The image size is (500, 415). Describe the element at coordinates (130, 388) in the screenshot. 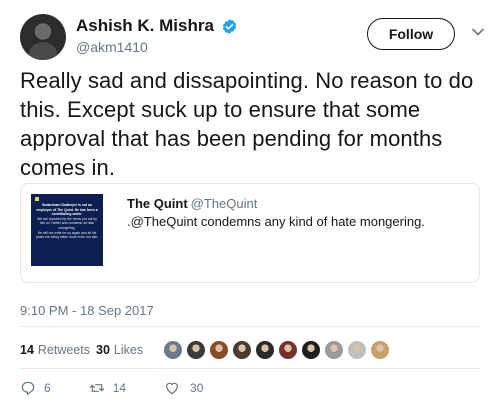

I see `tweet-actions: 6 14 30` at that location.